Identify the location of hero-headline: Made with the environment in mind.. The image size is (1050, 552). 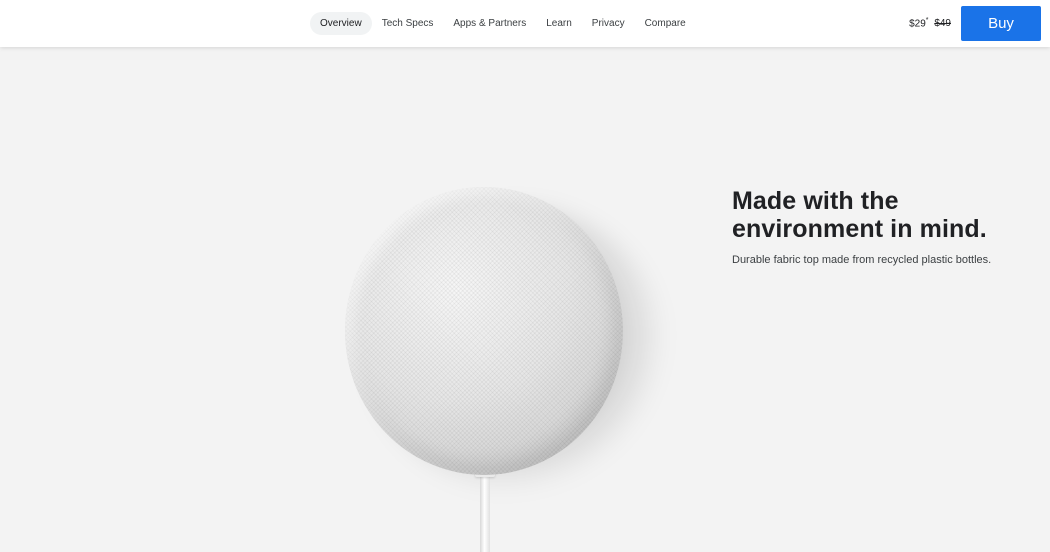
(882, 215).